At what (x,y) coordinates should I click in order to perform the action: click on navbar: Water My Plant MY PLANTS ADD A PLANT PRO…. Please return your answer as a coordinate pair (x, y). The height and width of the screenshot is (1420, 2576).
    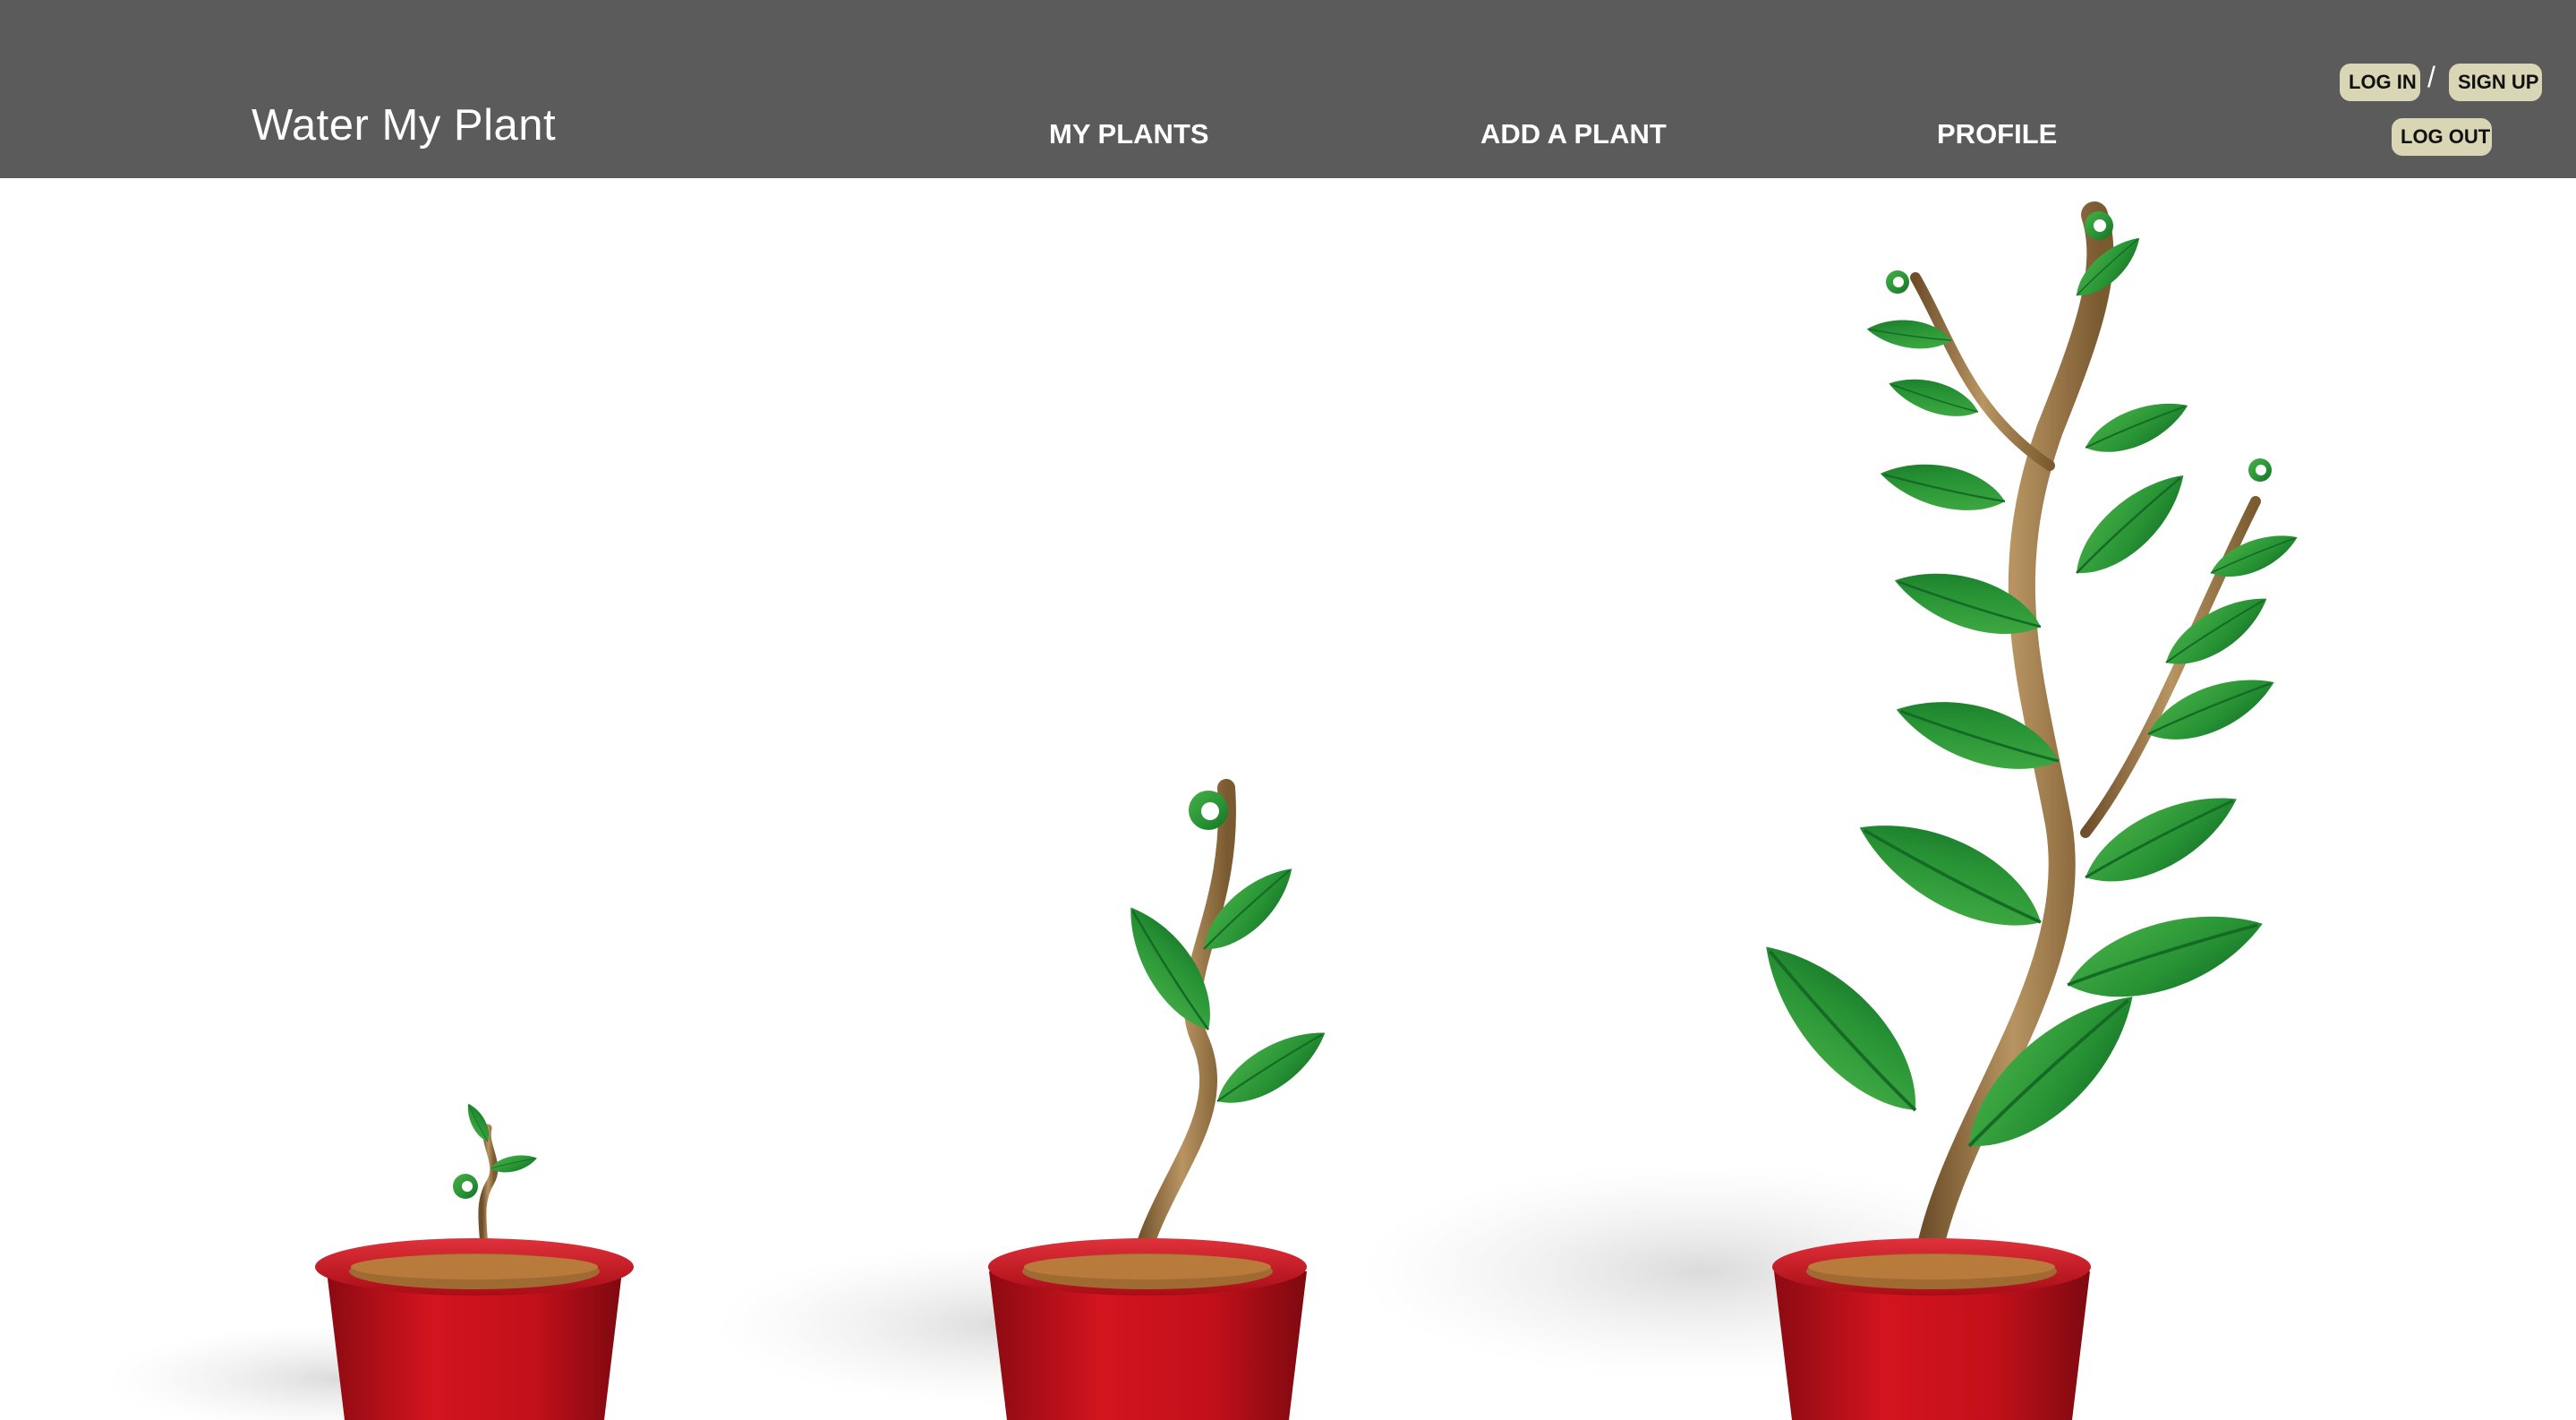
    Looking at the image, I should click on (1288, 89).